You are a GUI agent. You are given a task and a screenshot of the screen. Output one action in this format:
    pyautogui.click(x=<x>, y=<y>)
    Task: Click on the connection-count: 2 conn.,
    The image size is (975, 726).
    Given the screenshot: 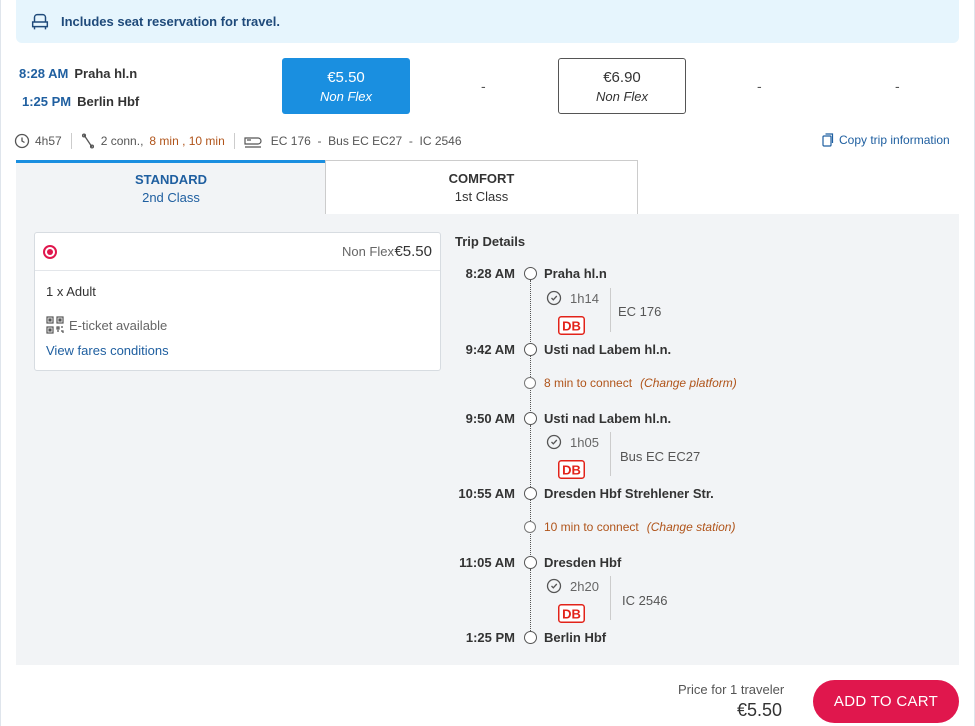 What is the action you would take?
    pyautogui.click(x=122, y=141)
    